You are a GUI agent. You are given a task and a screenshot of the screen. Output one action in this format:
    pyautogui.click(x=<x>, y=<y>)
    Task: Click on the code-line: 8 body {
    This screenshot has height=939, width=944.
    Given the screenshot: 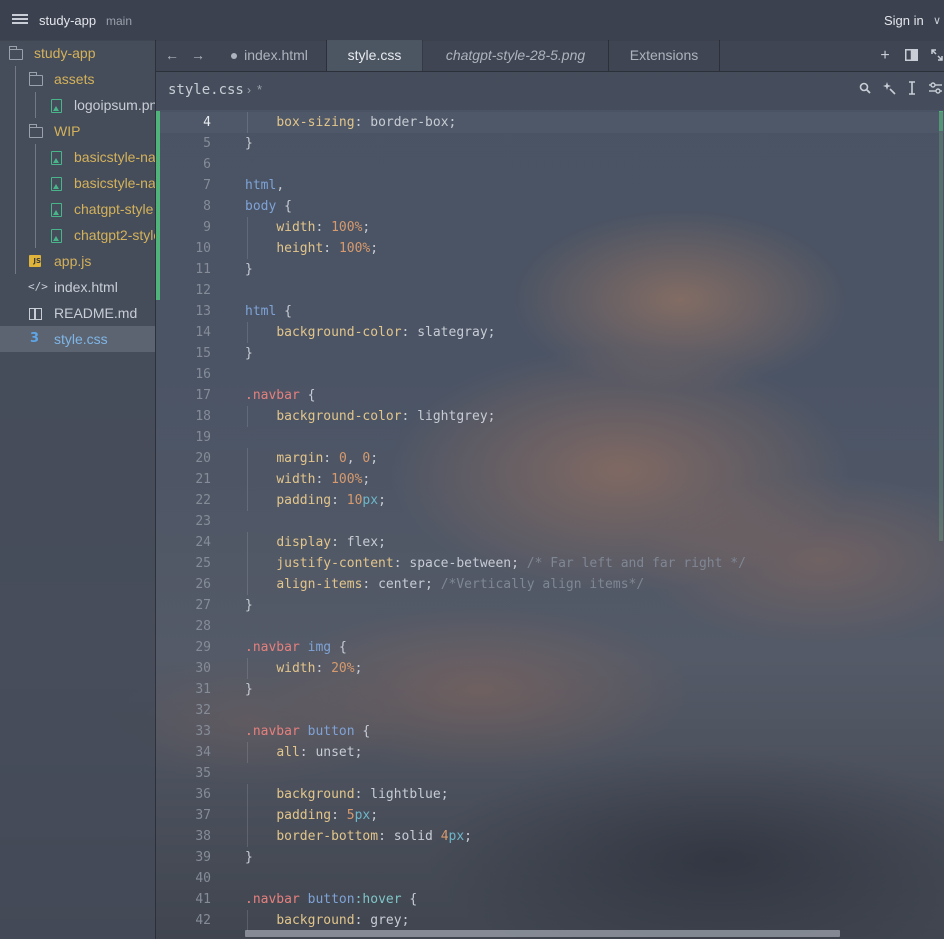 What is the action you would take?
    pyautogui.click(x=550, y=206)
    